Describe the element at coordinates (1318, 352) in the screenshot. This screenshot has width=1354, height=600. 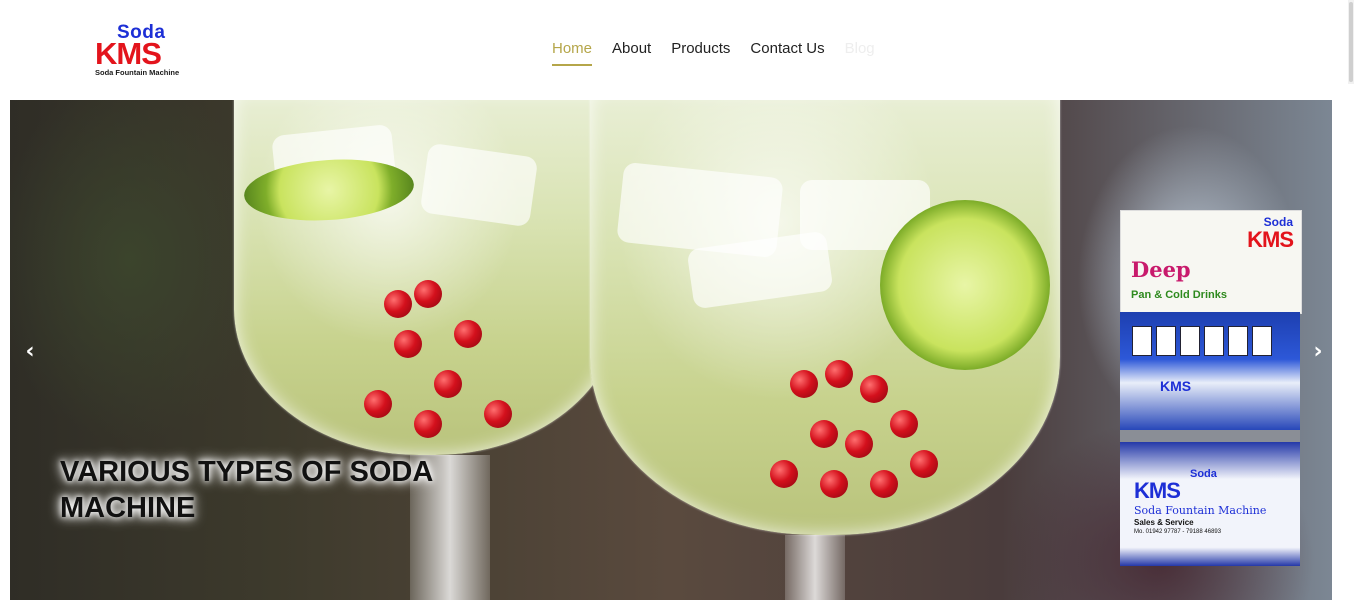
I see `chevron-right-icon: ›` at that location.